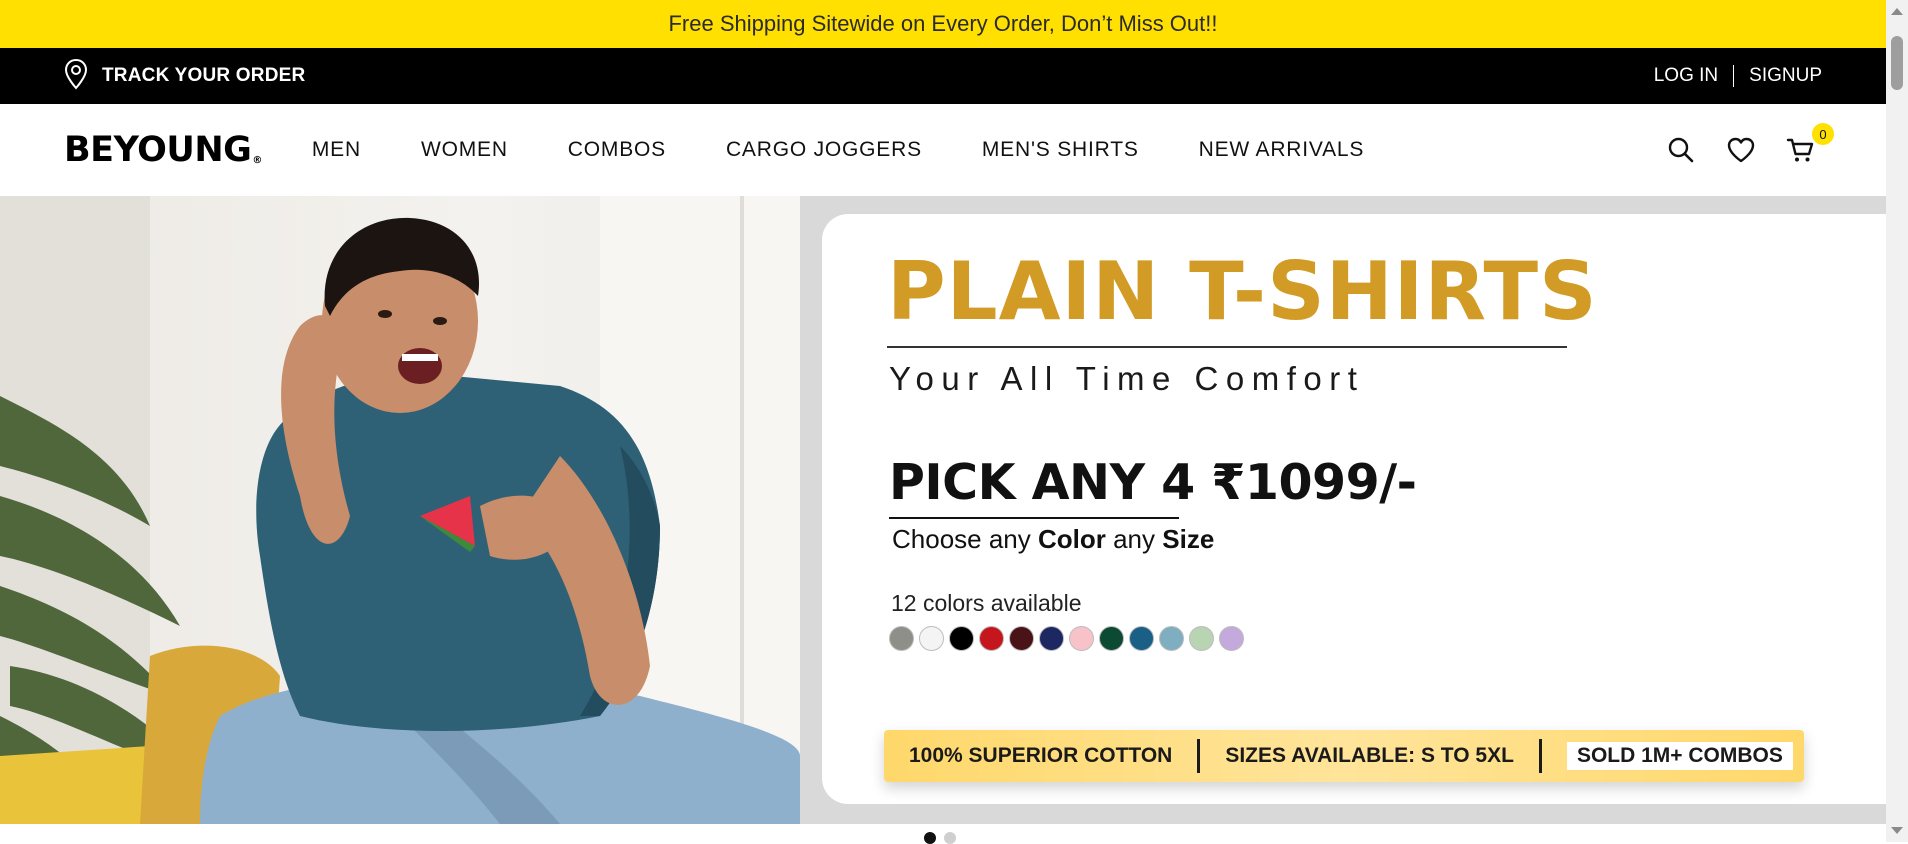 This screenshot has height=844, width=1908. I want to click on auth-links: LOG IN SIGNUP, so click(1738, 76).